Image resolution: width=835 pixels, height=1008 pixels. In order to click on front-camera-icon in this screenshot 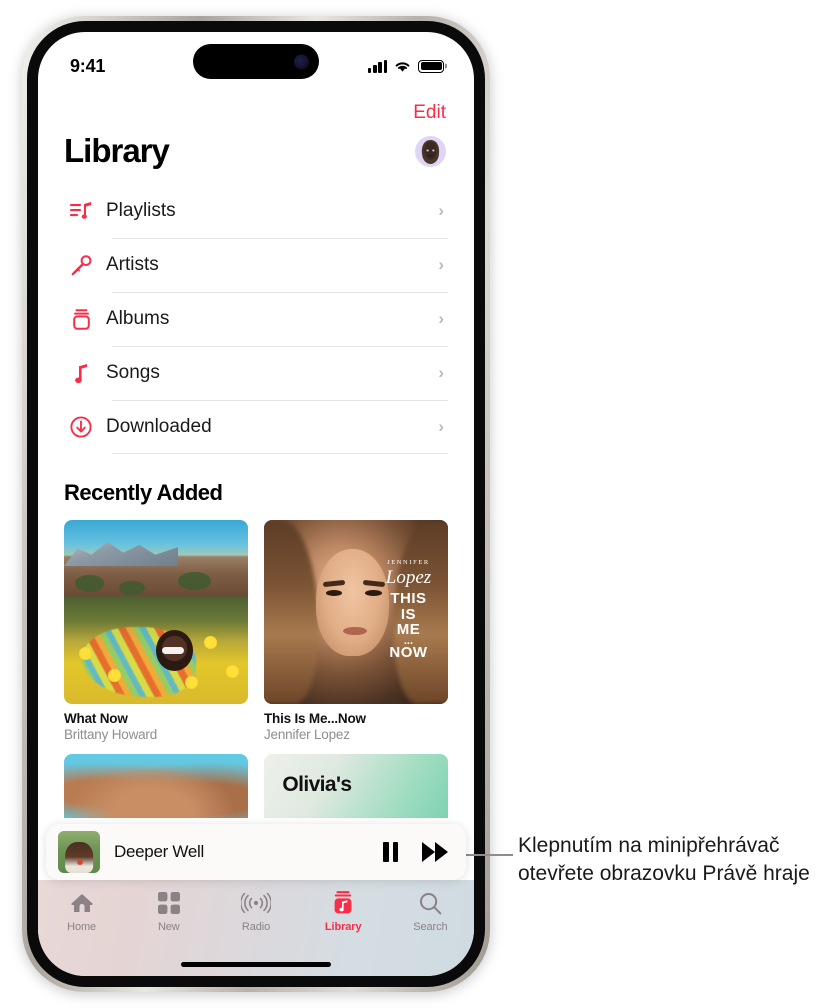, I will do `click(301, 61)`.